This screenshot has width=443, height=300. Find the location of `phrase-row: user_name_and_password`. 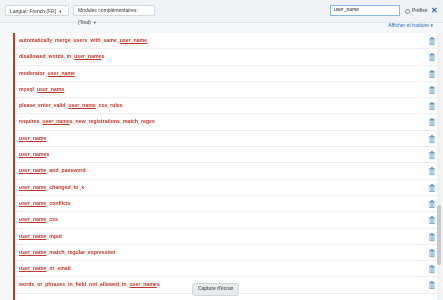

phrase-row: user_name_and_password is located at coordinates (228, 171).